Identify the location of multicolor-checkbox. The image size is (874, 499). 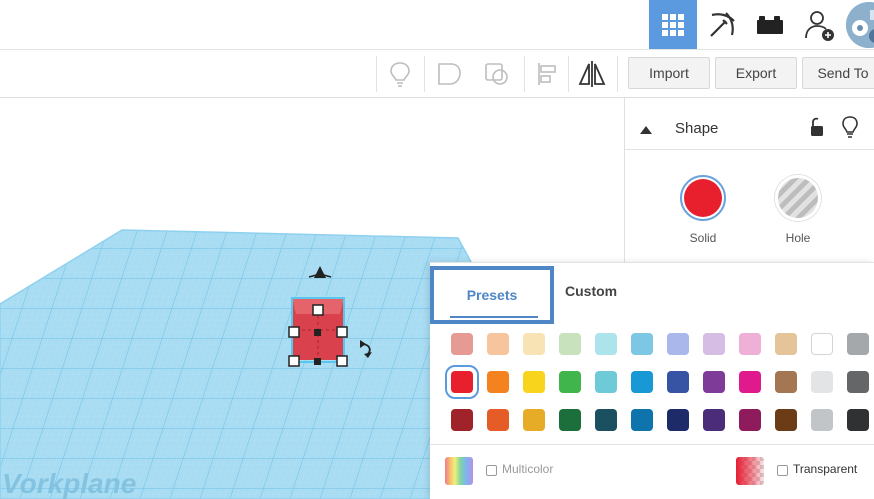
(491, 470).